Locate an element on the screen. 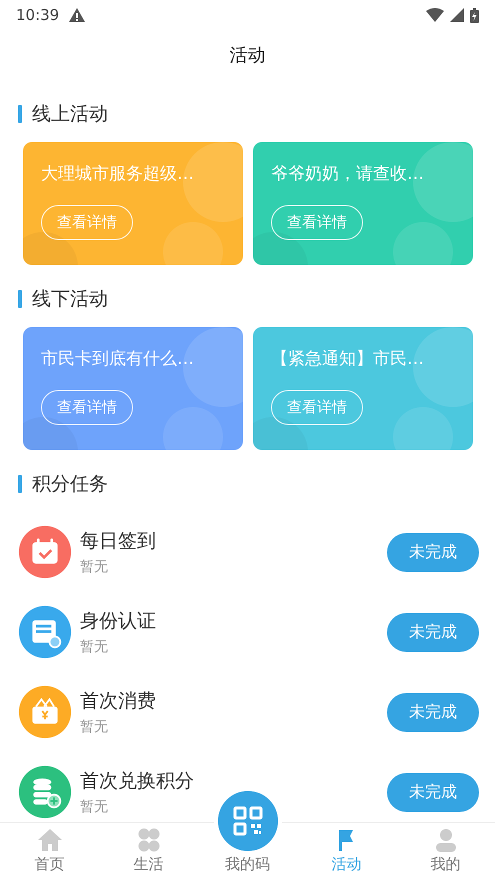 The width and height of the screenshot is (495, 880). wifi-icon is located at coordinates (435, 15).